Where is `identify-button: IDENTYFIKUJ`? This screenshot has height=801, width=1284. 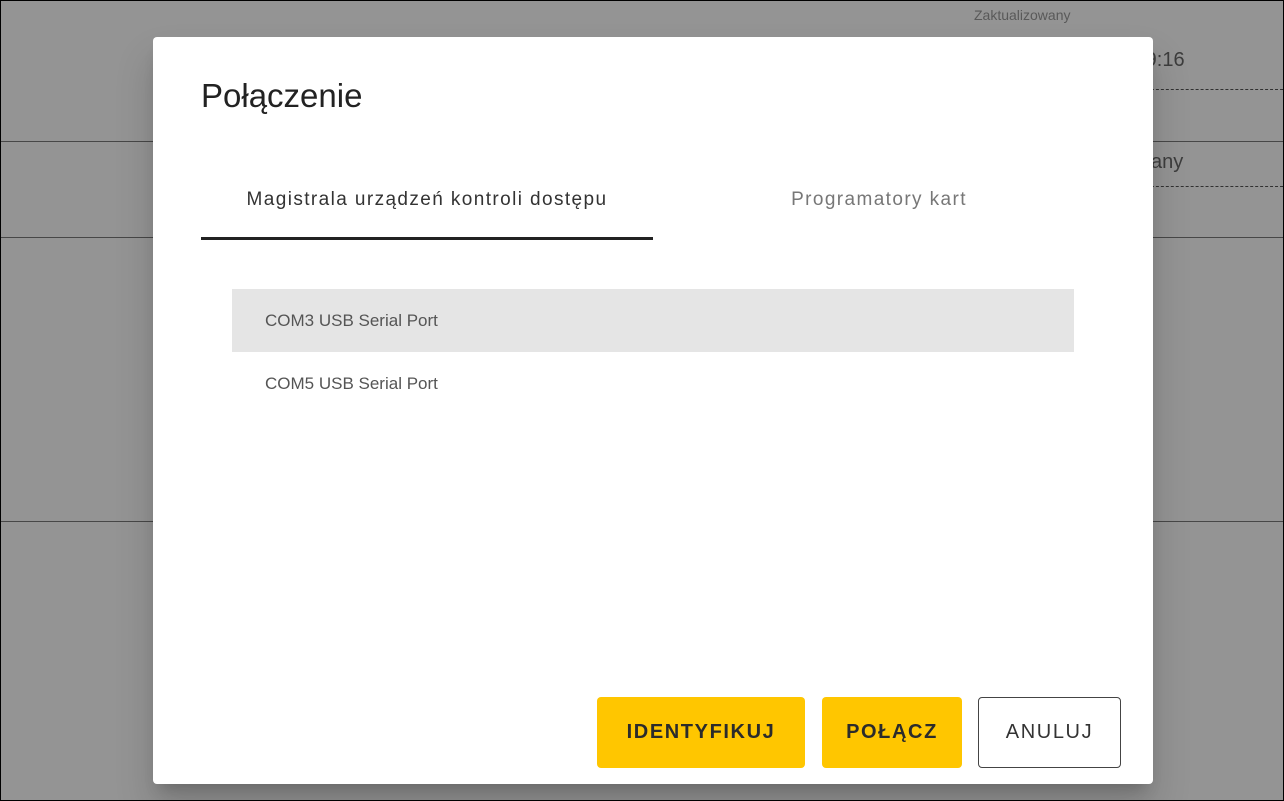
identify-button: IDENTYFIKUJ is located at coordinates (701, 732).